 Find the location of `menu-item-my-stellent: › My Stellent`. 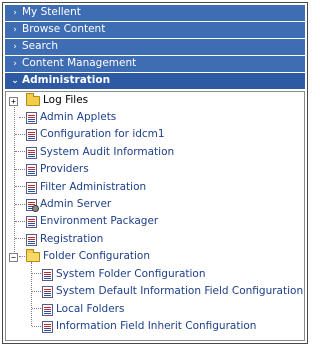

menu-item-my-stellent: › My Stellent is located at coordinates (155, 13).